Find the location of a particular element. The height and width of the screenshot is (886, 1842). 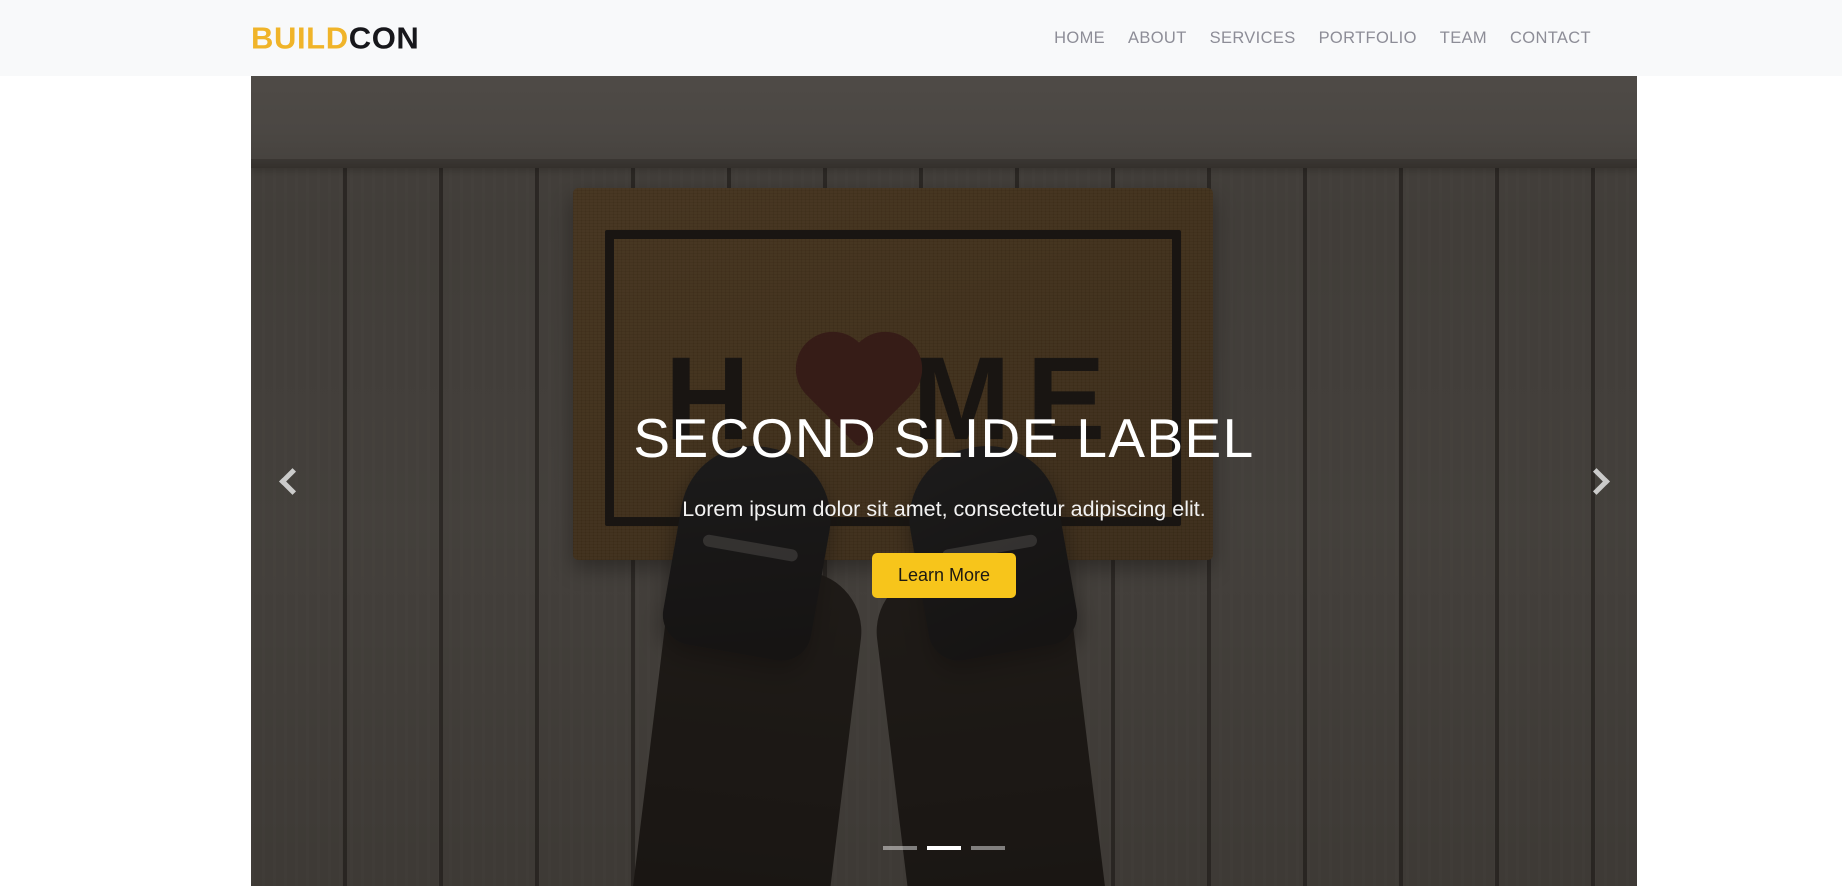

logo-text-primary: BUILD is located at coordinates (300, 38).